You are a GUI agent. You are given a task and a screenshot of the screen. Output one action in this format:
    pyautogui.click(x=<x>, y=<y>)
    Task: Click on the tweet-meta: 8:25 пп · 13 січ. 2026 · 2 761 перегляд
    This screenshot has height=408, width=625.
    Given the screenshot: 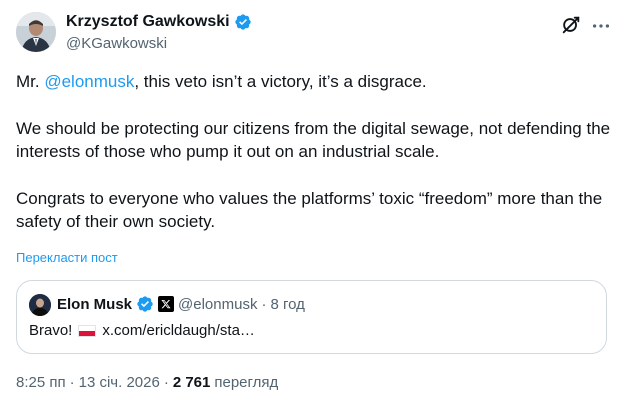 What is the action you would take?
    pyautogui.click(x=147, y=382)
    